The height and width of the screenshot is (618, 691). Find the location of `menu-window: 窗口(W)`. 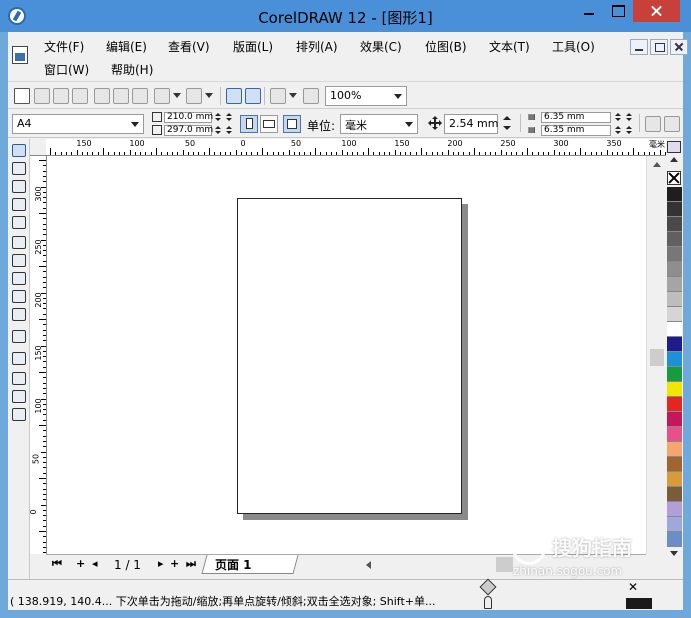

menu-window: 窗口(W) is located at coordinates (66, 69).